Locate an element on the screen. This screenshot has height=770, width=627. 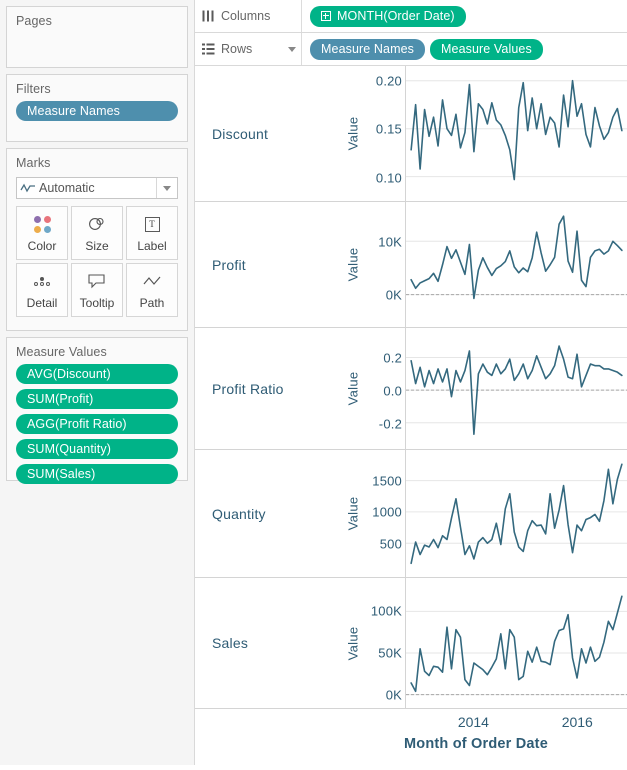
marks-path-label: Path is located at coordinates (152, 303).